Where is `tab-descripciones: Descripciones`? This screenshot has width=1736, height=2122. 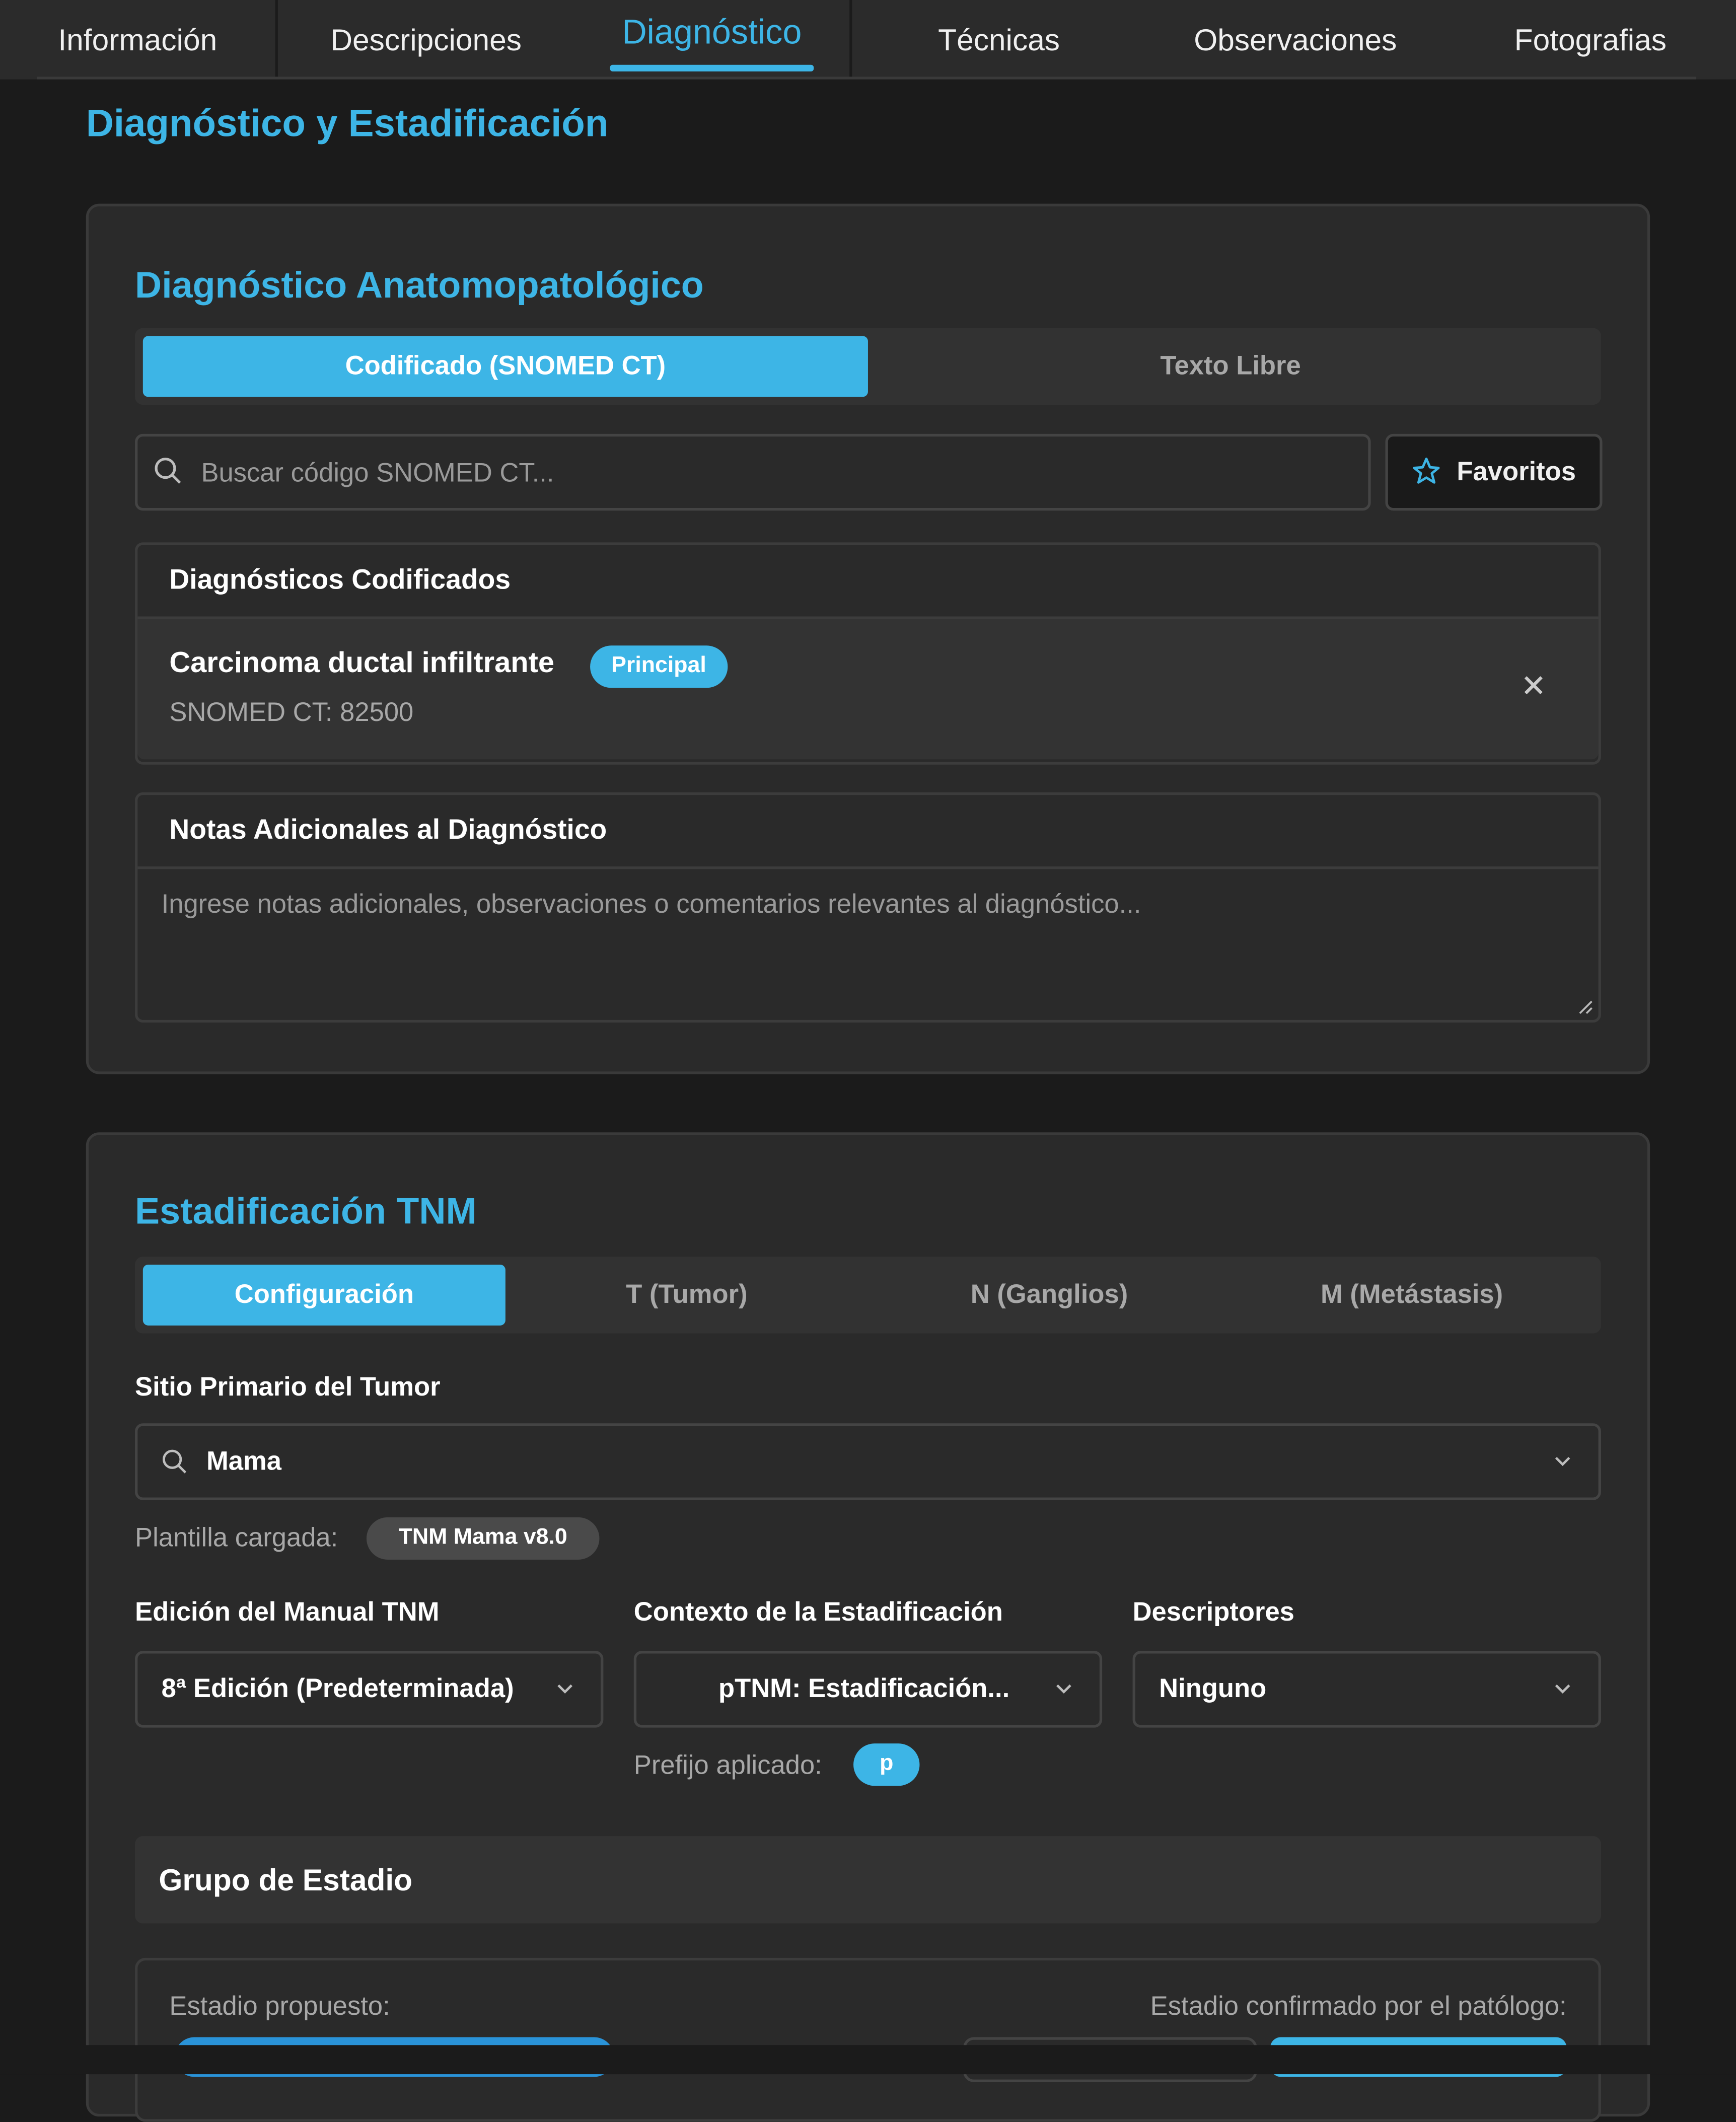 tab-descripciones: Descripciones is located at coordinates (426, 38).